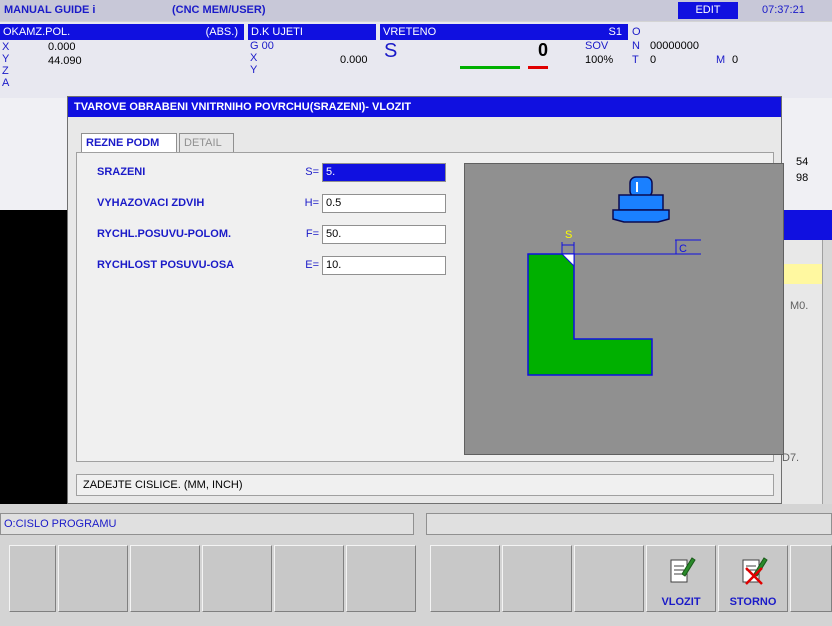 This screenshot has height=626, width=832. What do you see at coordinates (312, 265) in the screenshot?
I see `field-prefix-e: E=` at bounding box center [312, 265].